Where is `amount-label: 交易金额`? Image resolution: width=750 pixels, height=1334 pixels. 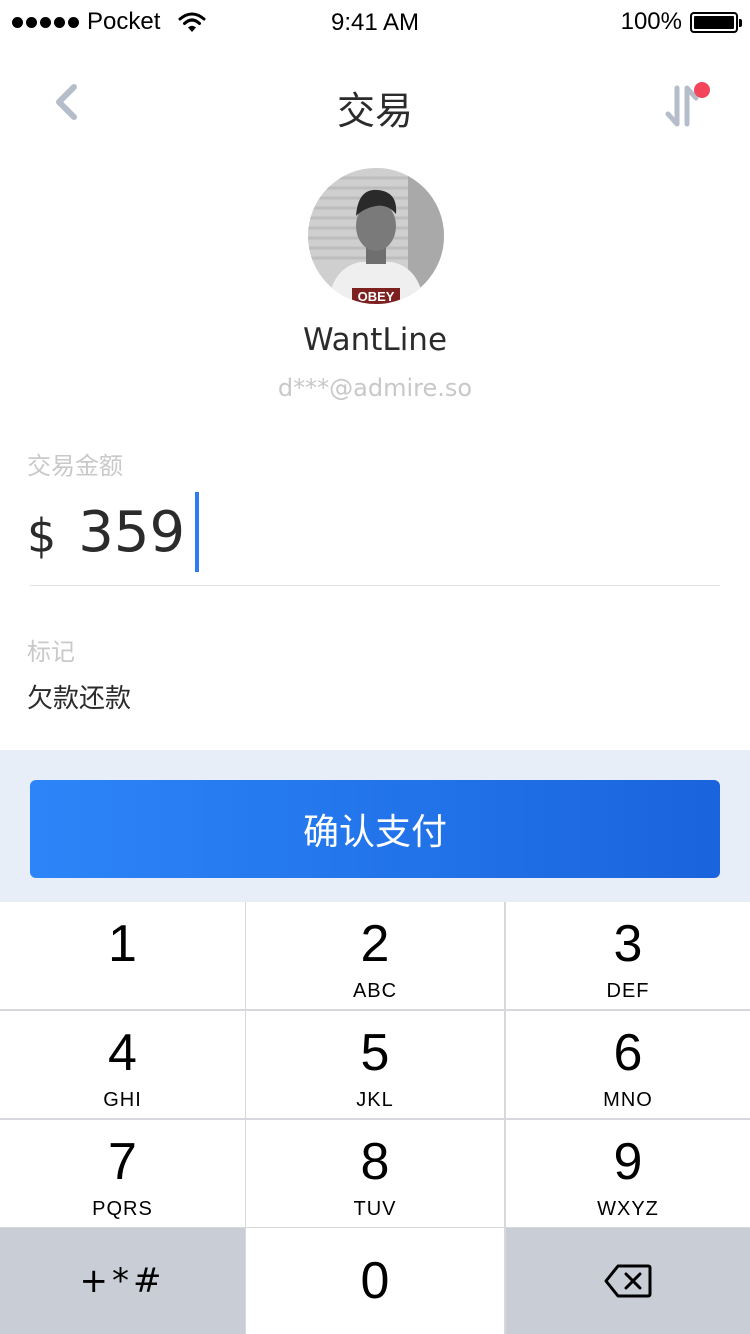 amount-label: 交易金额 is located at coordinates (75, 466).